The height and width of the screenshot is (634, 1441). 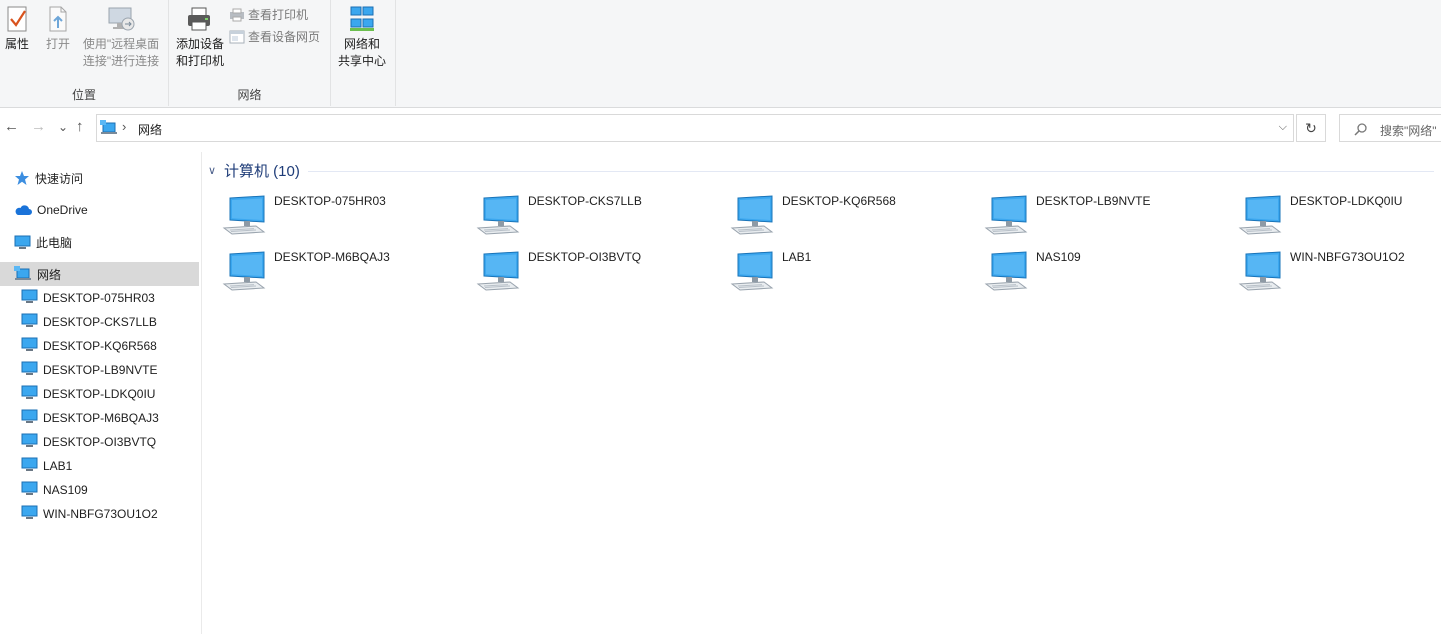 I want to click on computer-tile: DESKTOP-M6BQAJ3, so click(x=322, y=273).